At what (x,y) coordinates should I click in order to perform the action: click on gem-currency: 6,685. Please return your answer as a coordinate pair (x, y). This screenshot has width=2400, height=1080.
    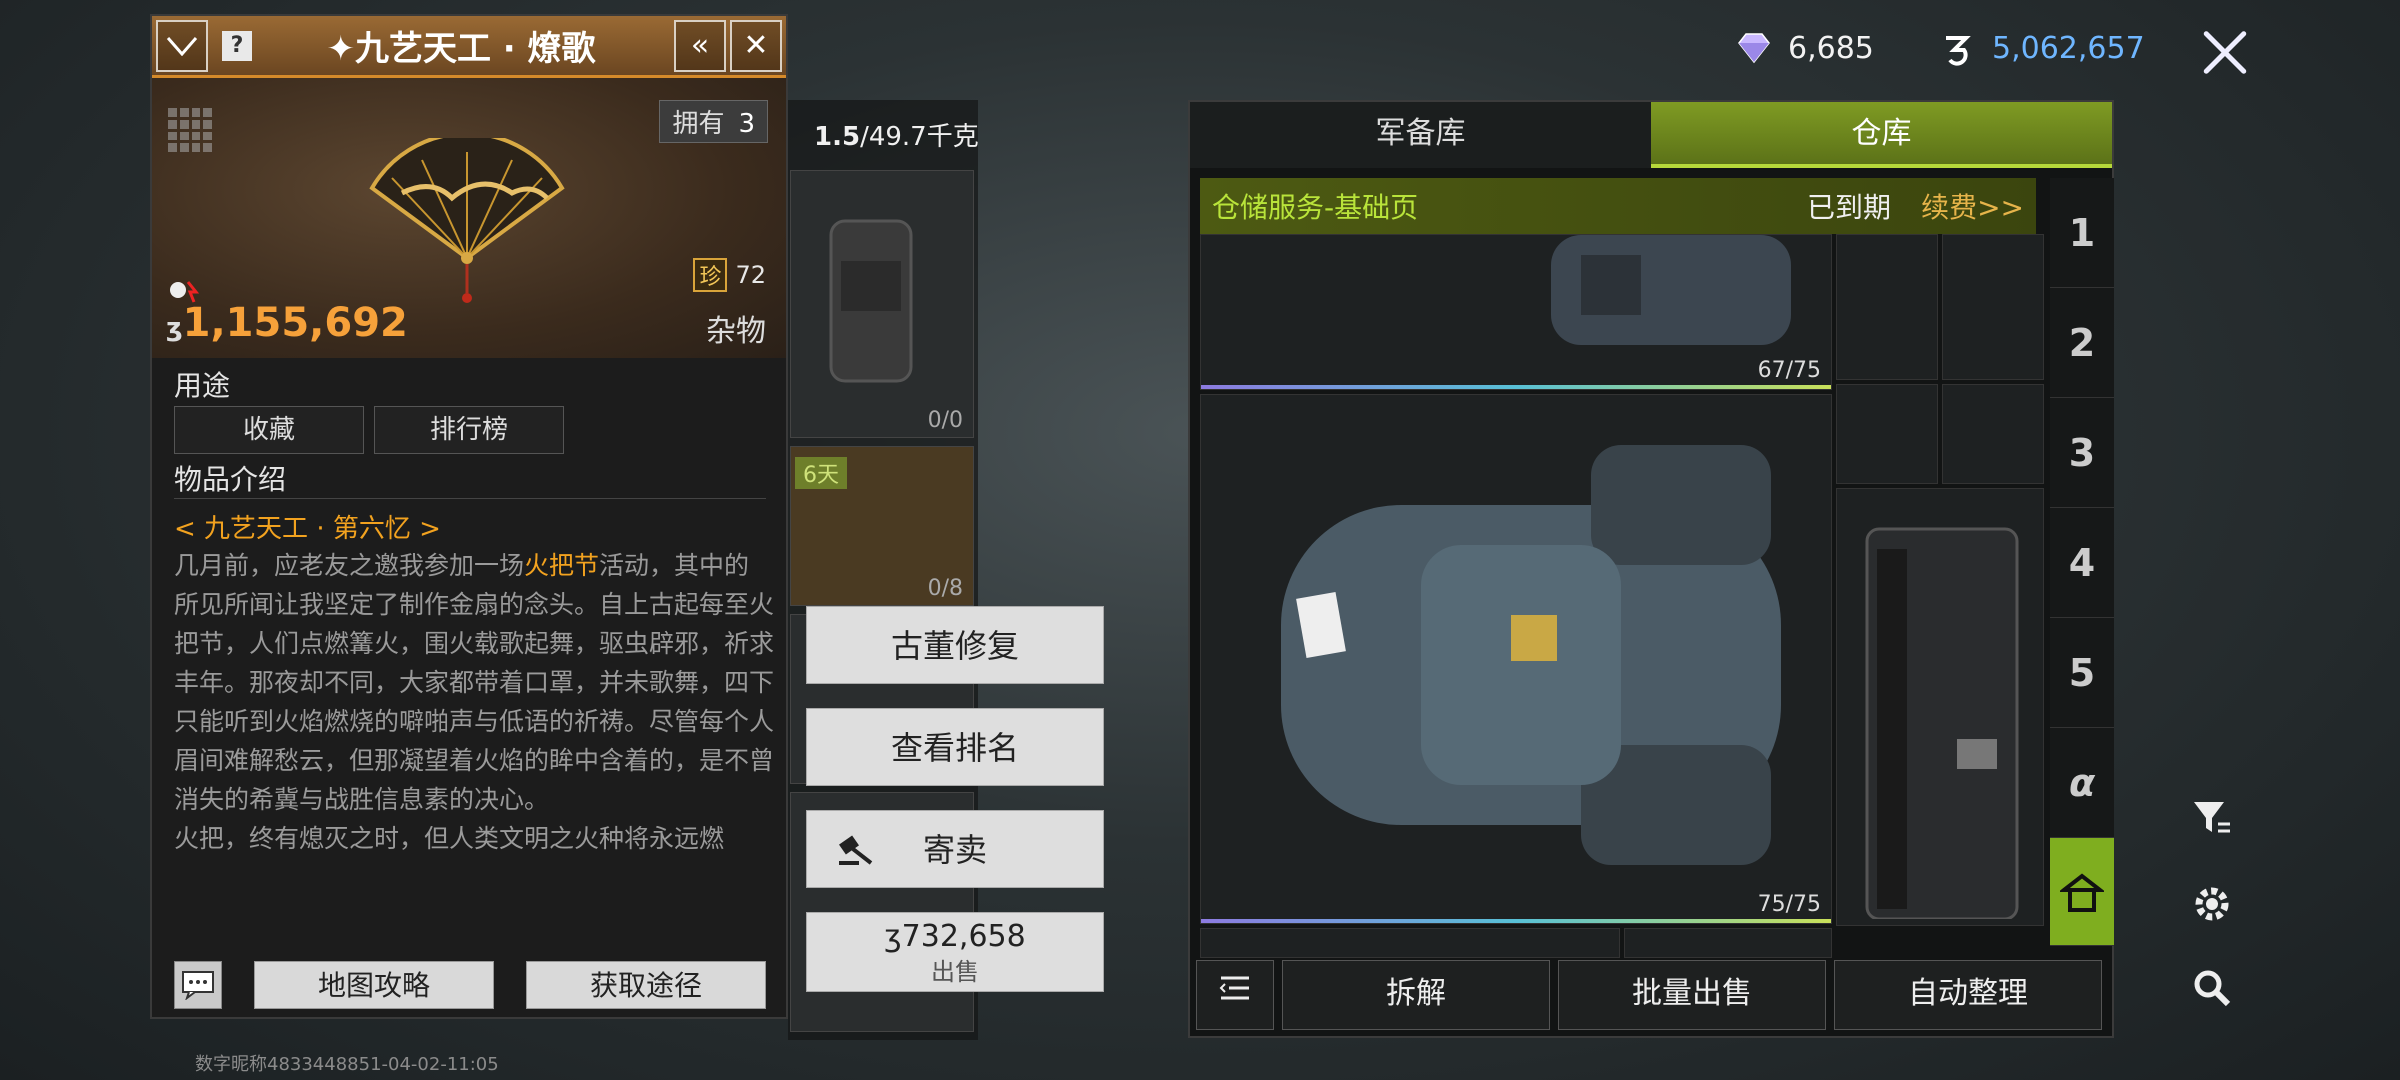
    Looking at the image, I should click on (1805, 48).